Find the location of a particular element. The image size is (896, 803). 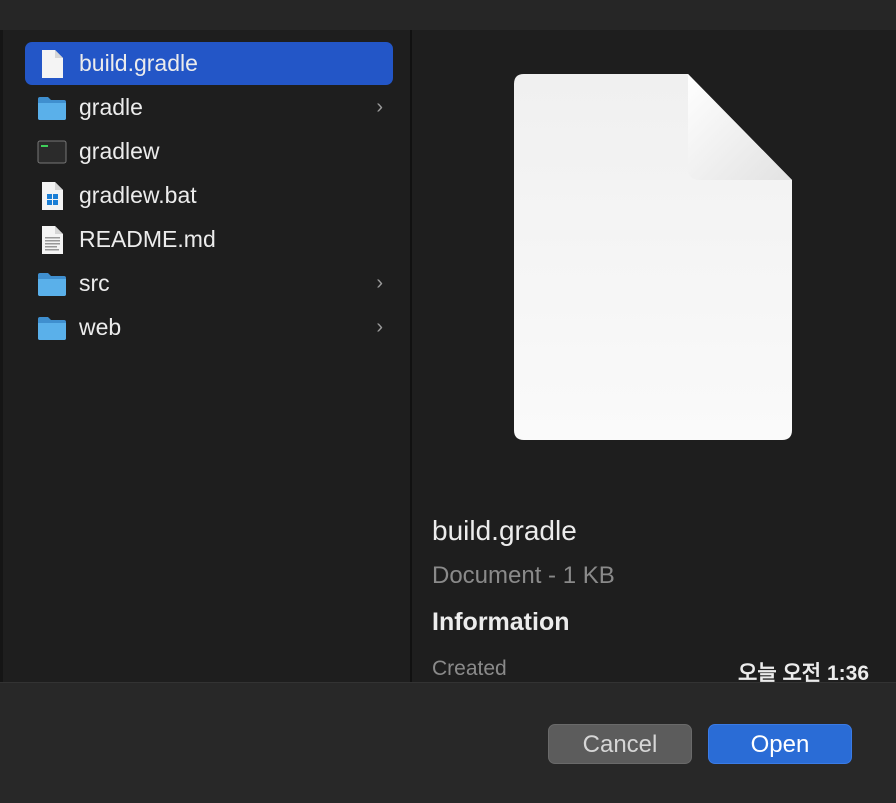

dialog-top-bar is located at coordinates (448, 15).